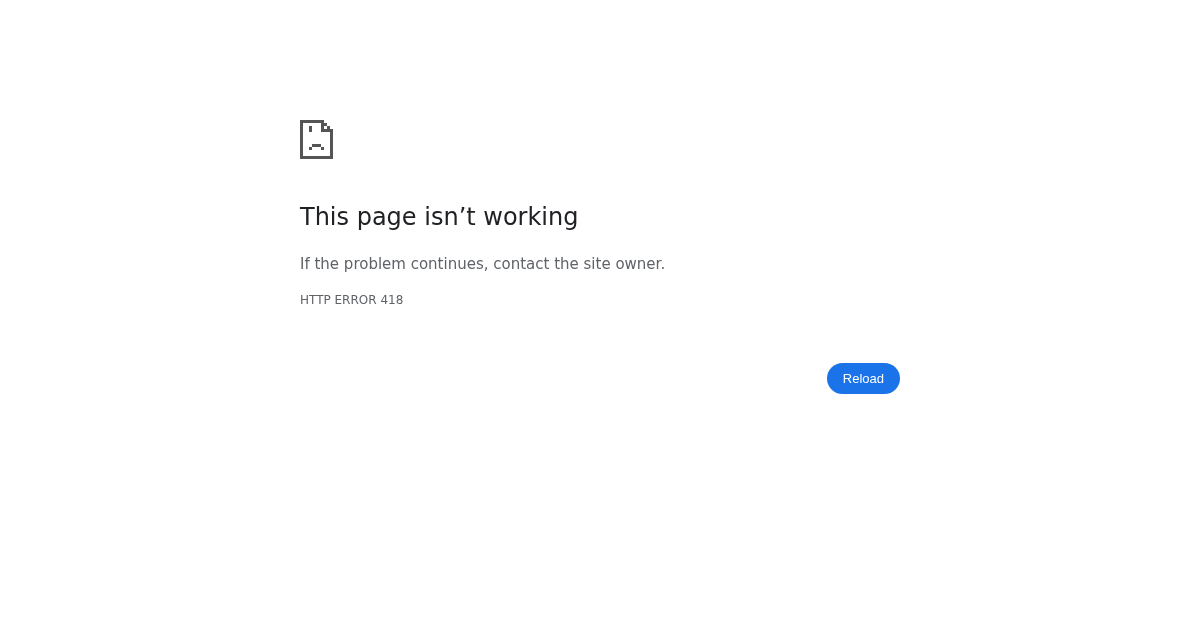 The image size is (1200, 630). What do you see at coordinates (316, 139) in the screenshot?
I see `sad-document-icon` at bounding box center [316, 139].